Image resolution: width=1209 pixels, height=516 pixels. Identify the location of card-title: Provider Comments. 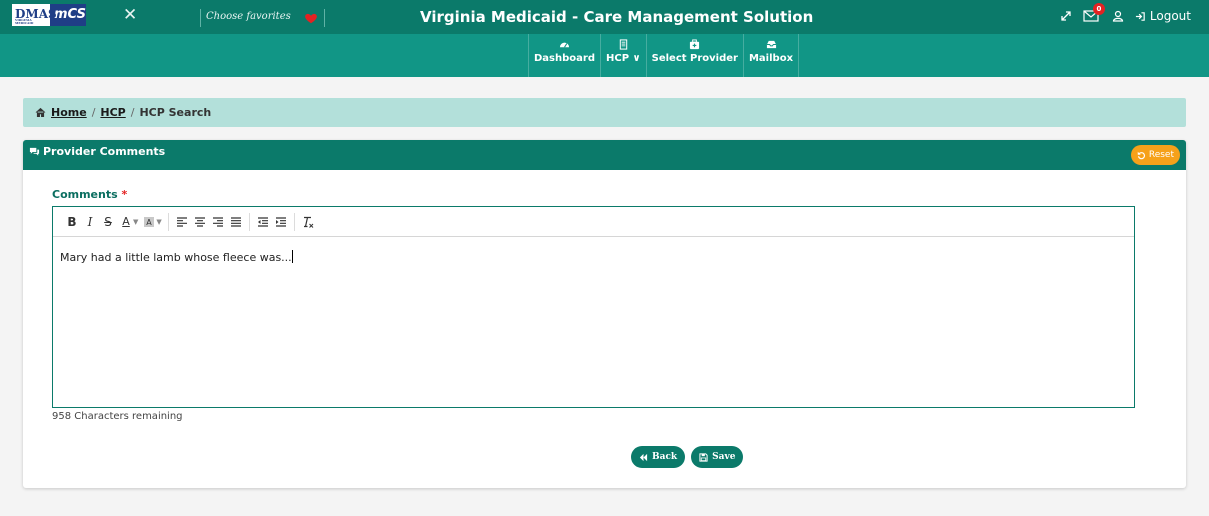
(97, 151).